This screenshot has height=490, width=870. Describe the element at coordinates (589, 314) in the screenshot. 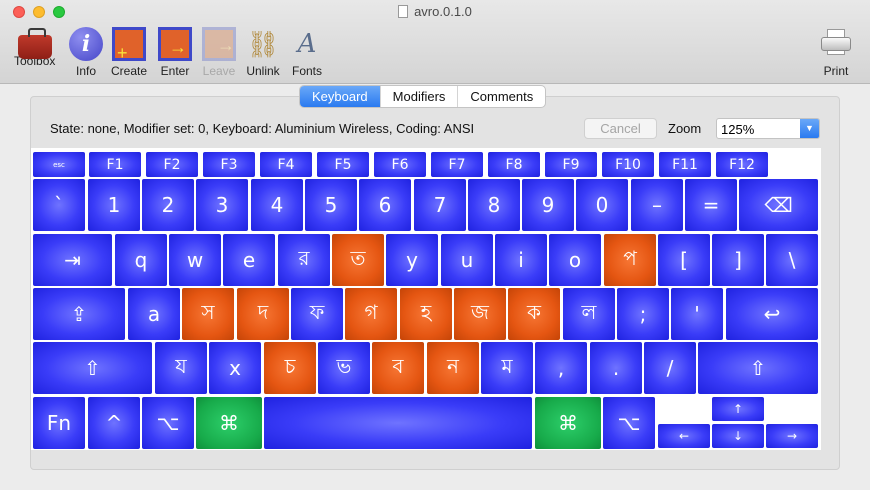

I see `key-l: ল` at that location.